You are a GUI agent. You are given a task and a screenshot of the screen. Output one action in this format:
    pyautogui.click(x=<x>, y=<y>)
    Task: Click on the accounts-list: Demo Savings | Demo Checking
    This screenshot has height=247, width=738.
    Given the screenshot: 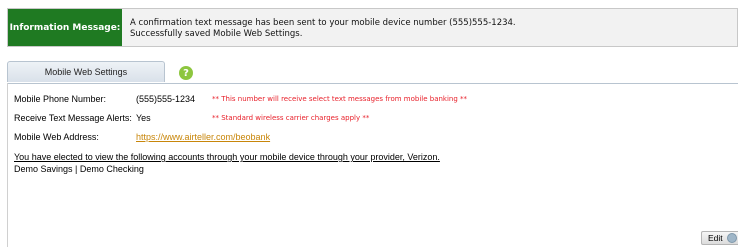 What is the action you would take?
    pyautogui.click(x=79, y=169)
    